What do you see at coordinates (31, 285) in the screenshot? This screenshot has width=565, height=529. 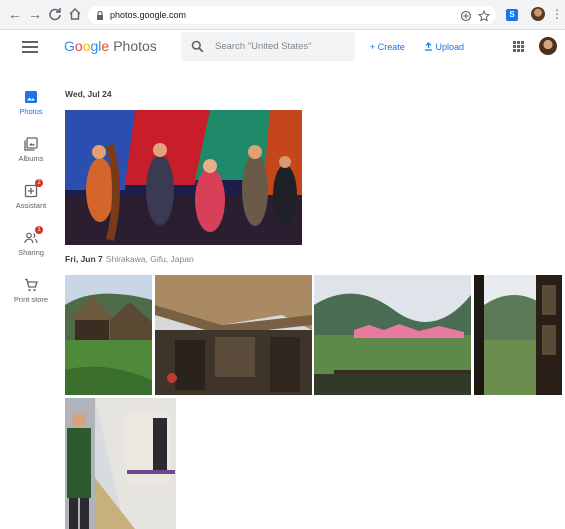 I see `cart-icon` at bounding box center [31, 285].